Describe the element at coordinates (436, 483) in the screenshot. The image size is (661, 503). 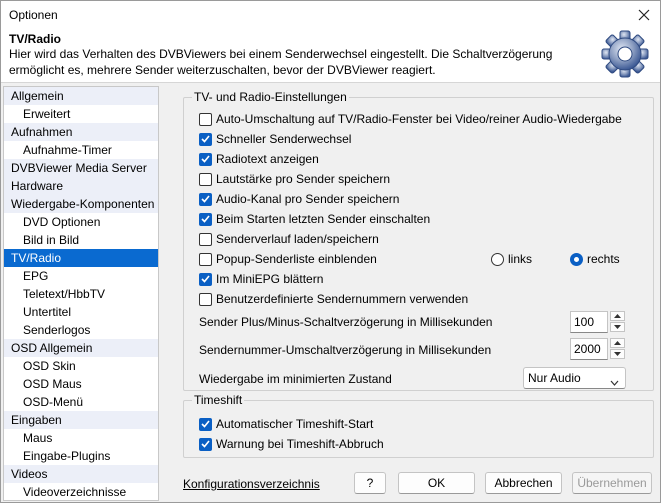
I see `ok-button: OK` at that location.